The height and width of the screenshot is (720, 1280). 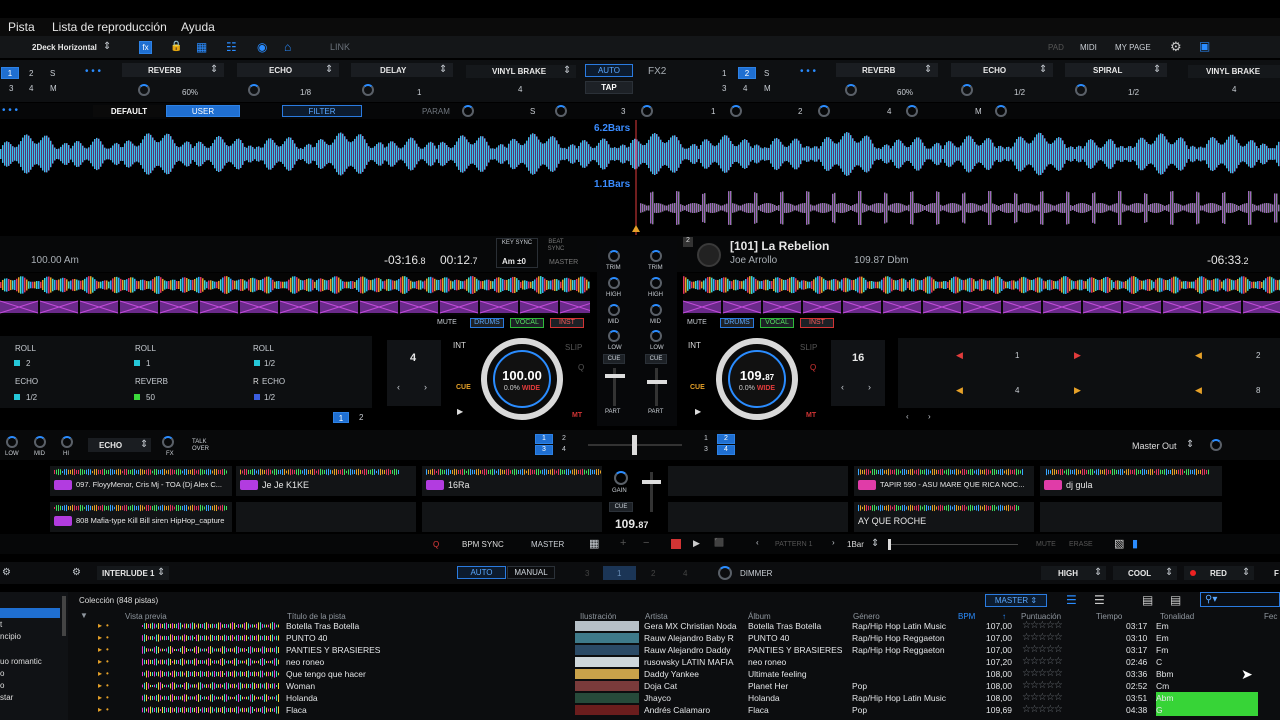 What do you see at coordinates (53, 88) in the screenshot?
I see `fx1-deck-m: M` at bounding box center [53, 88].